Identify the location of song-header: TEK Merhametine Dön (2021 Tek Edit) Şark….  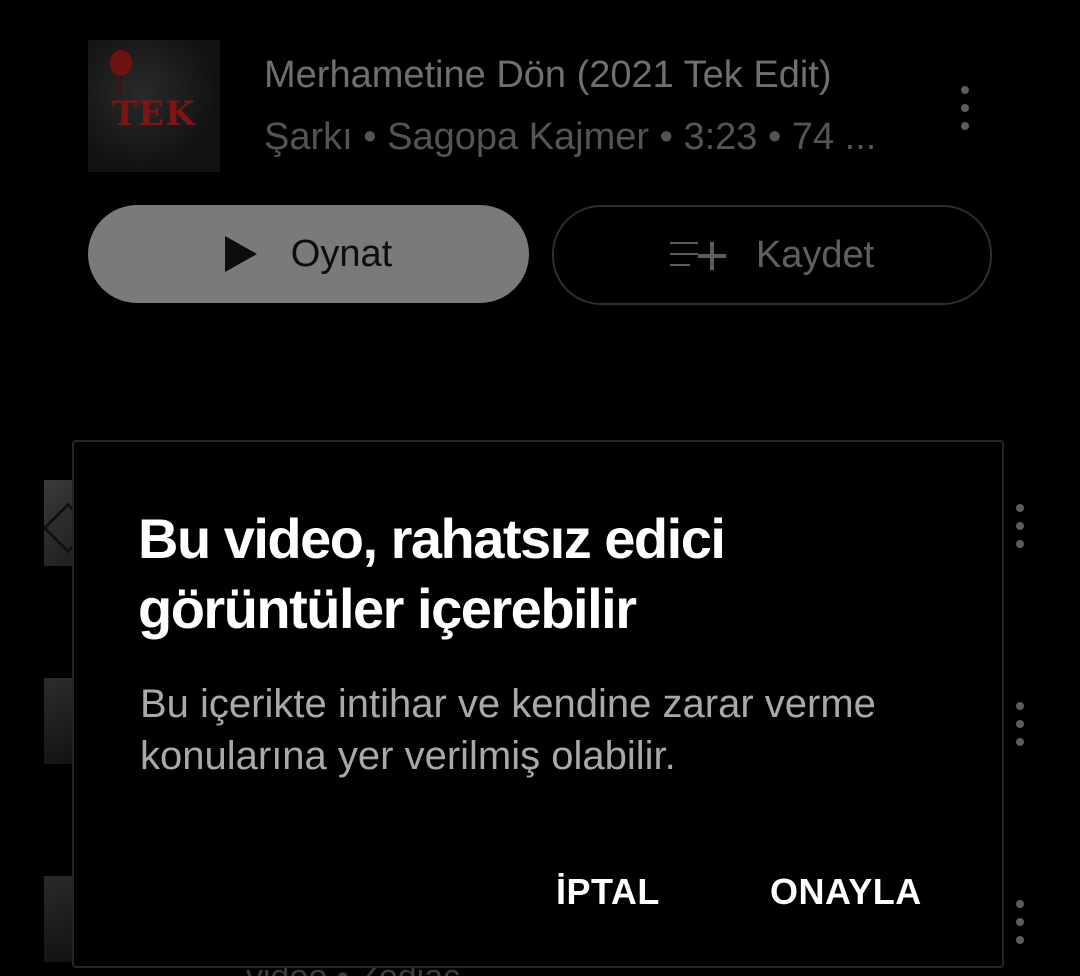
(568, 106).